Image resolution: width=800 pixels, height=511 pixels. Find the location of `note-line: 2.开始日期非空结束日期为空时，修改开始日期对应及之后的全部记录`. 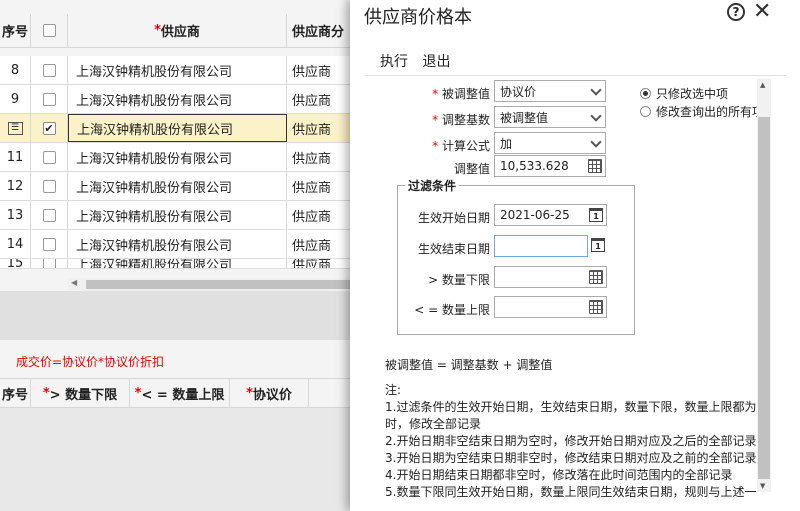

note-line: 2.开始日期非空结束日期为空时，修改开始日期对应及之后的全部记录 is located at coordinates (571, 441).